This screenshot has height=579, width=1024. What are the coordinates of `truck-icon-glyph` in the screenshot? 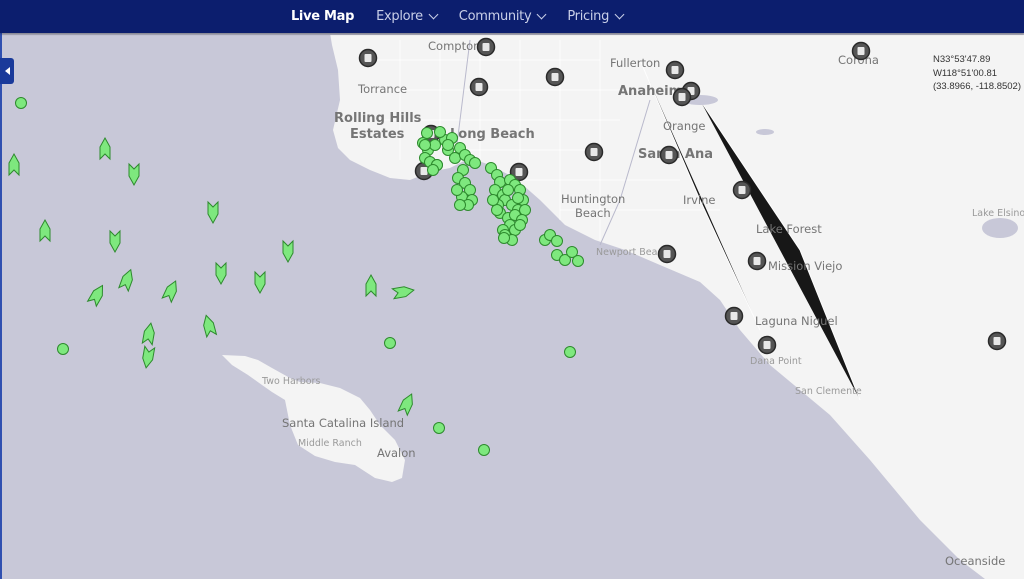 It's located at (479, 87).